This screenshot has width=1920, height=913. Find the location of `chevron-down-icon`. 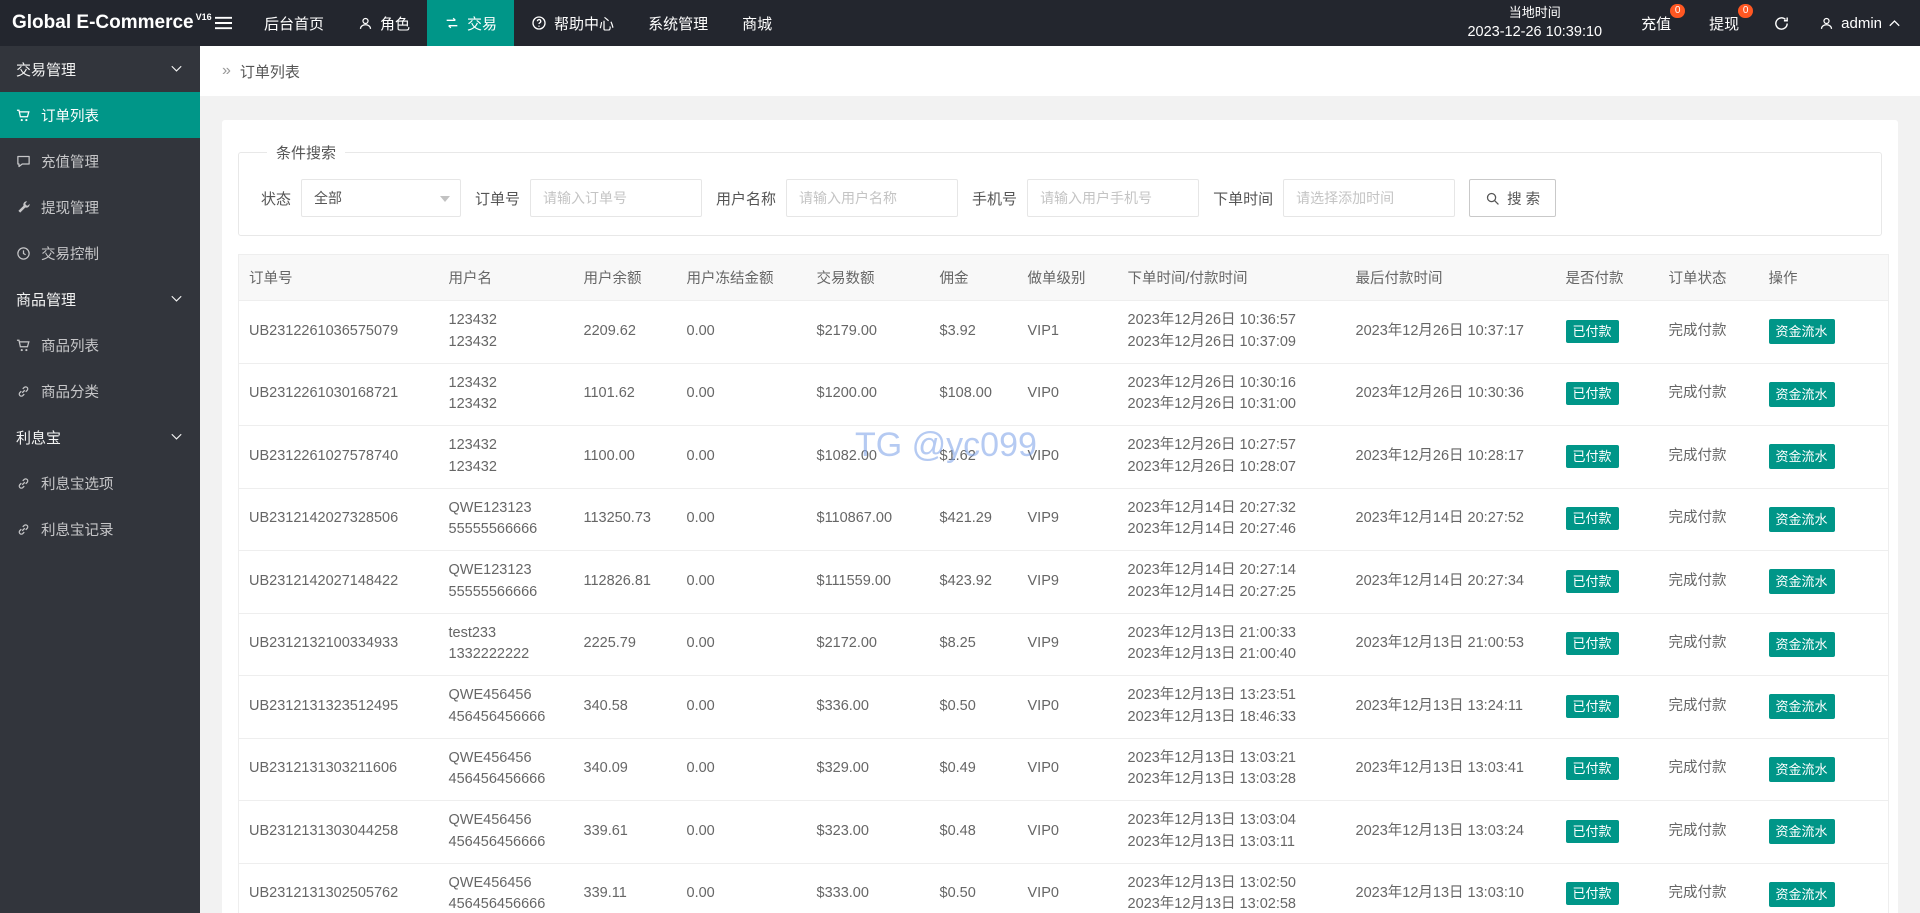

chevron-down-icon is located at coordinates (176, 68).